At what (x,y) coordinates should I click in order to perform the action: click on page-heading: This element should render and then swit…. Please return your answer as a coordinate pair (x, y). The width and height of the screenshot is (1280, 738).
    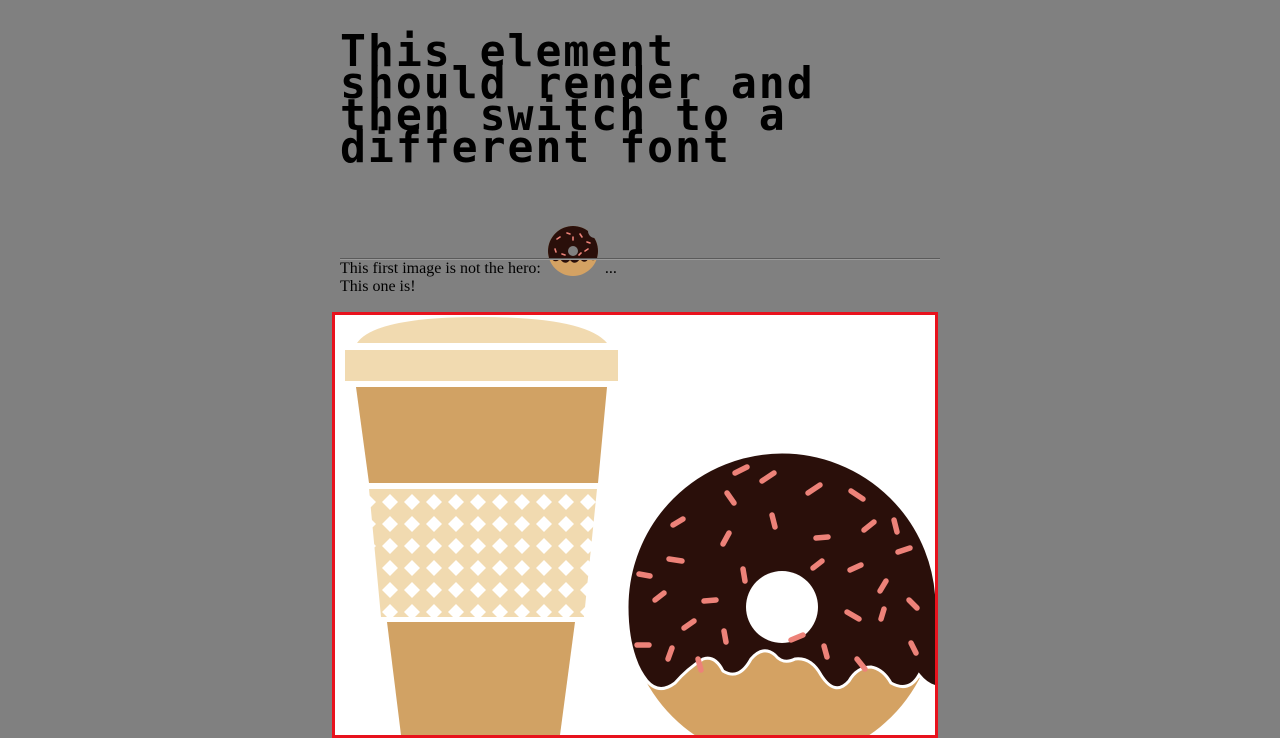
    Looking at the image, I should click on (634, 100).